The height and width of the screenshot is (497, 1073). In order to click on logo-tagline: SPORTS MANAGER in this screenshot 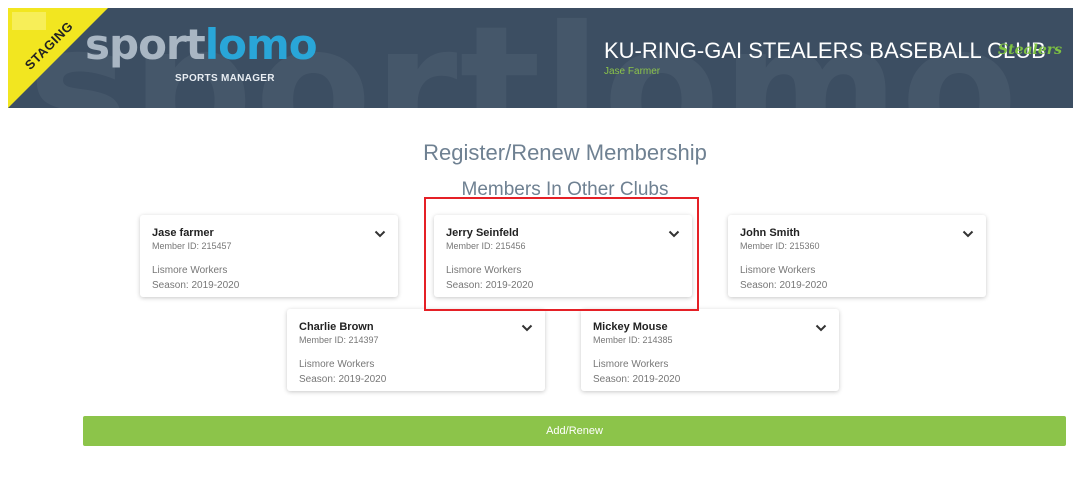, I will do `click(225, 78)`.